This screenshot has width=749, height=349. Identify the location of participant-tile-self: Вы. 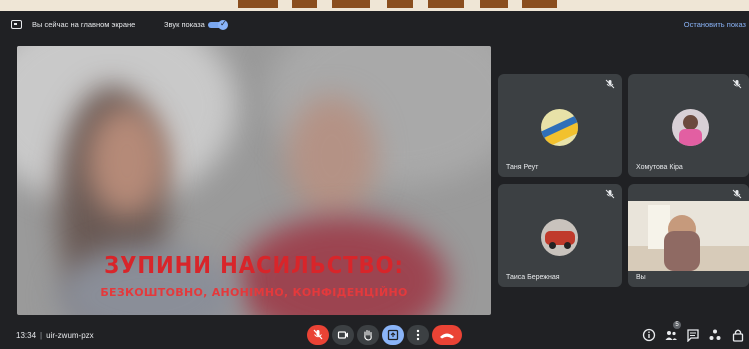
(688, 235).